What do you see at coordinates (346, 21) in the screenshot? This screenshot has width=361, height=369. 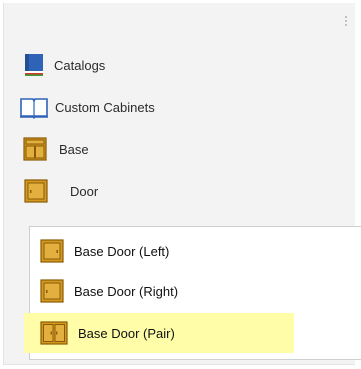 I see `panel-grip-handle` at bounding box center [346, 21].